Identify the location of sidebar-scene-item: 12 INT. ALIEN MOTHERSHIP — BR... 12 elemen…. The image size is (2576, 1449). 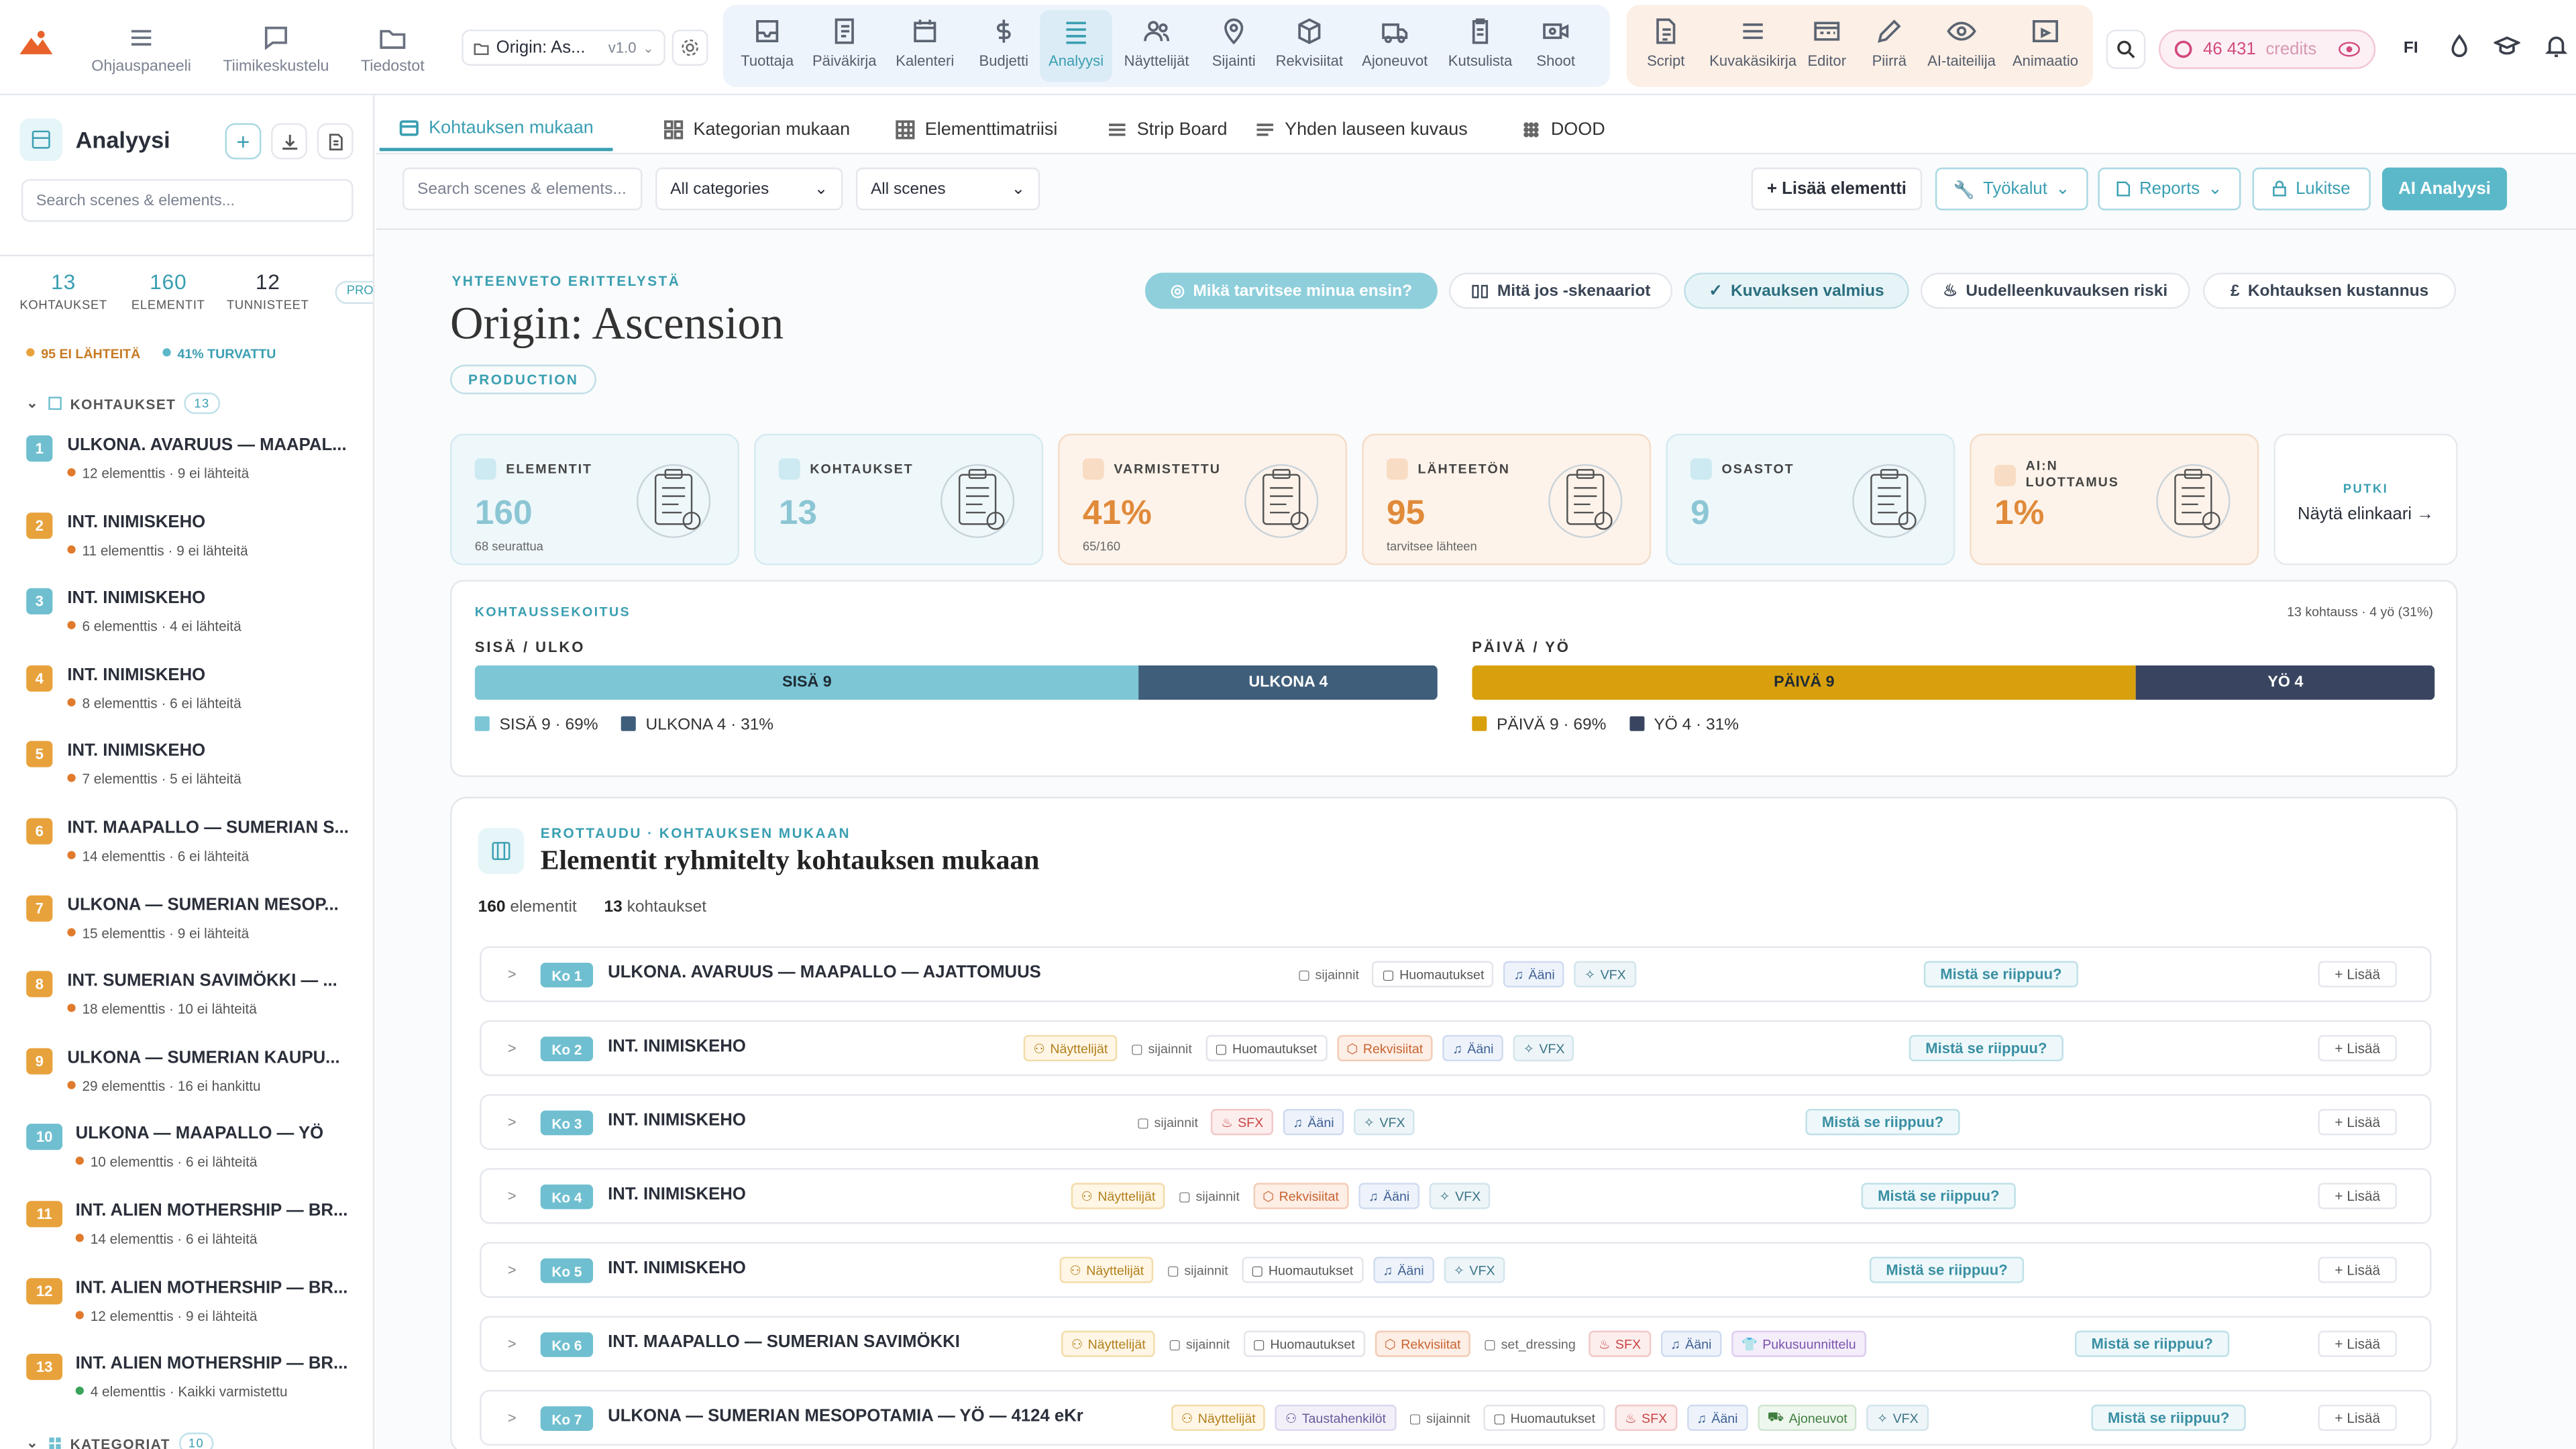
(194, 1307).